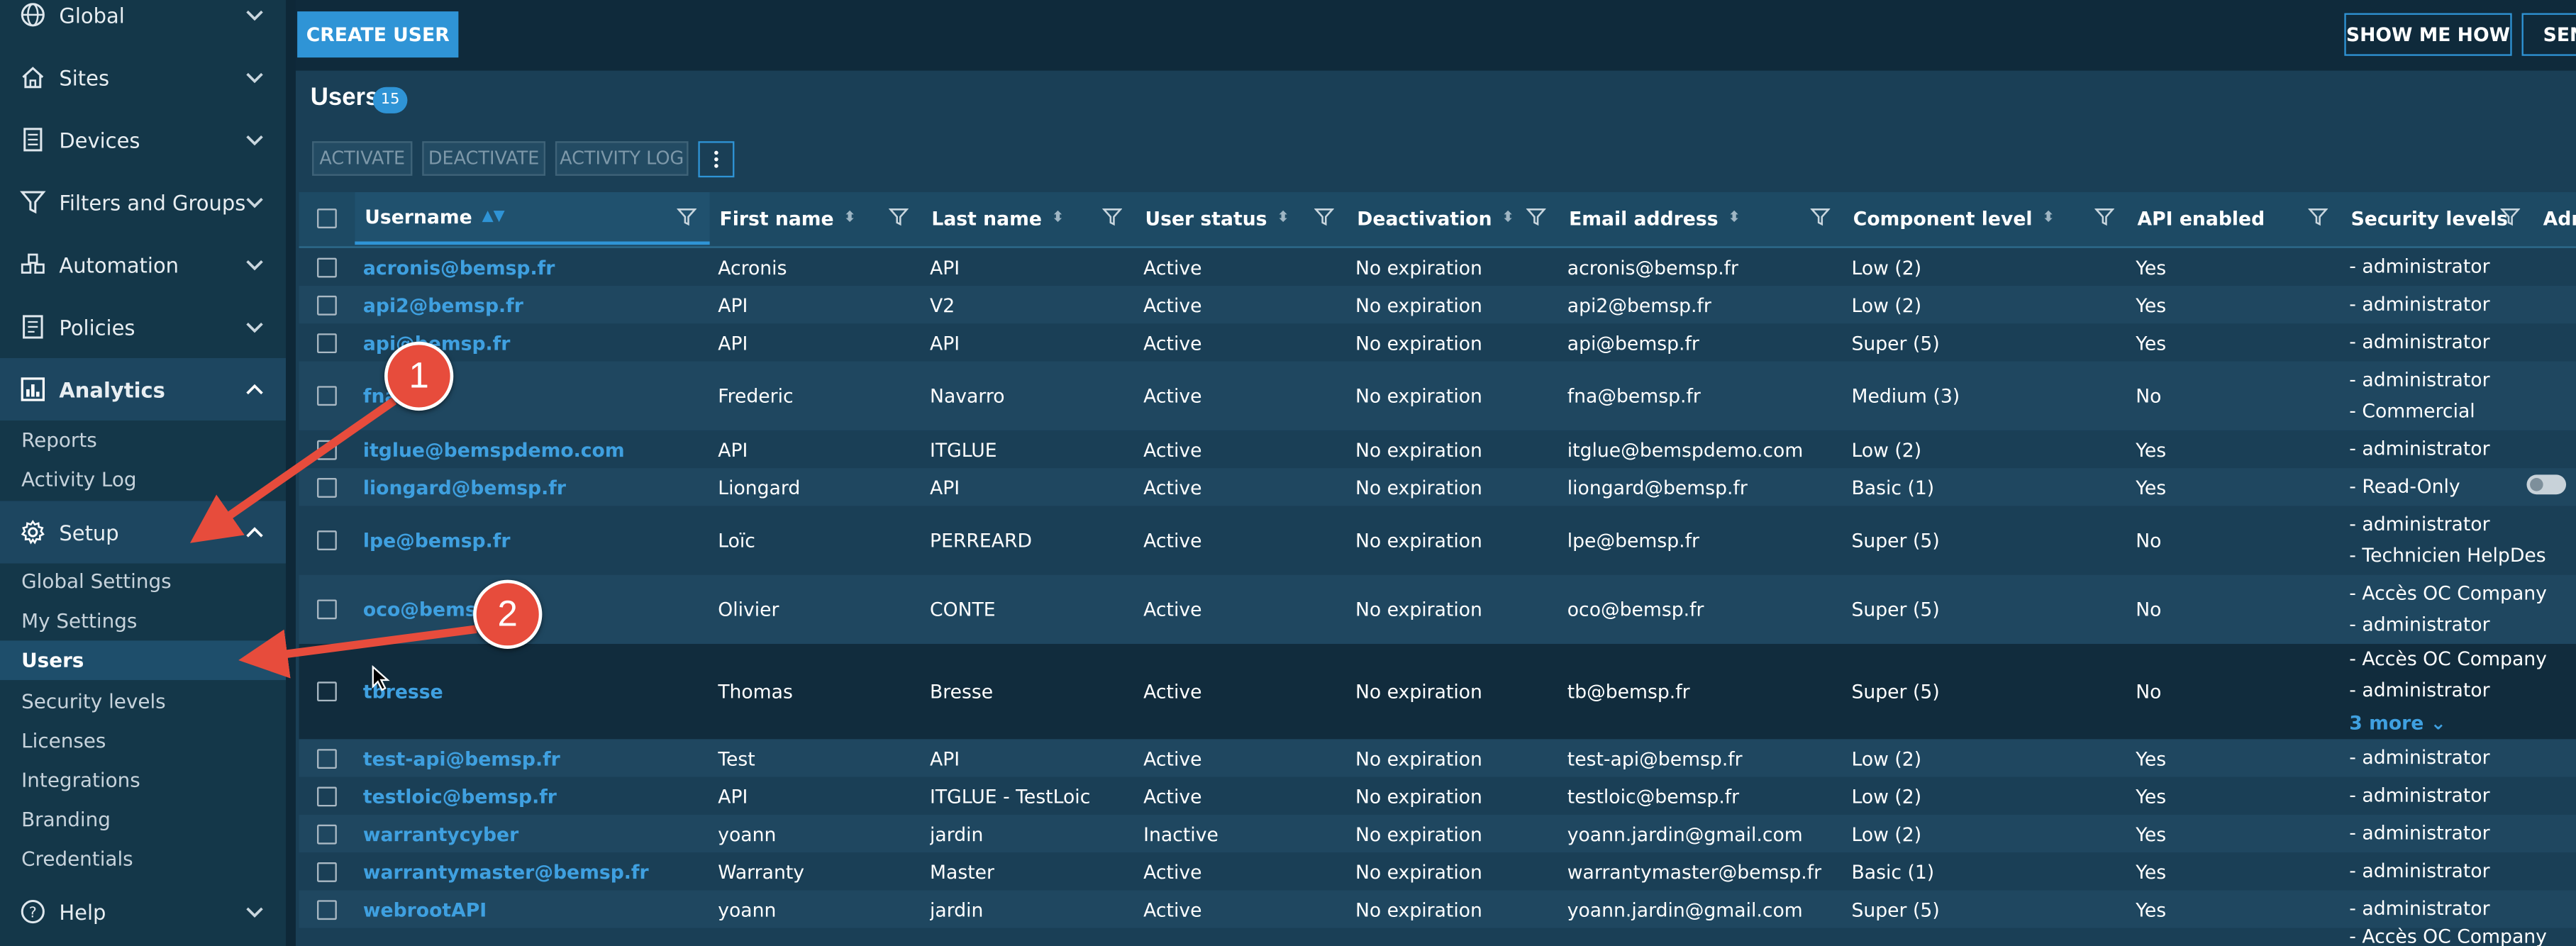  I want to click on username-link: liongard@bemsp.fr, so click(534, 487).